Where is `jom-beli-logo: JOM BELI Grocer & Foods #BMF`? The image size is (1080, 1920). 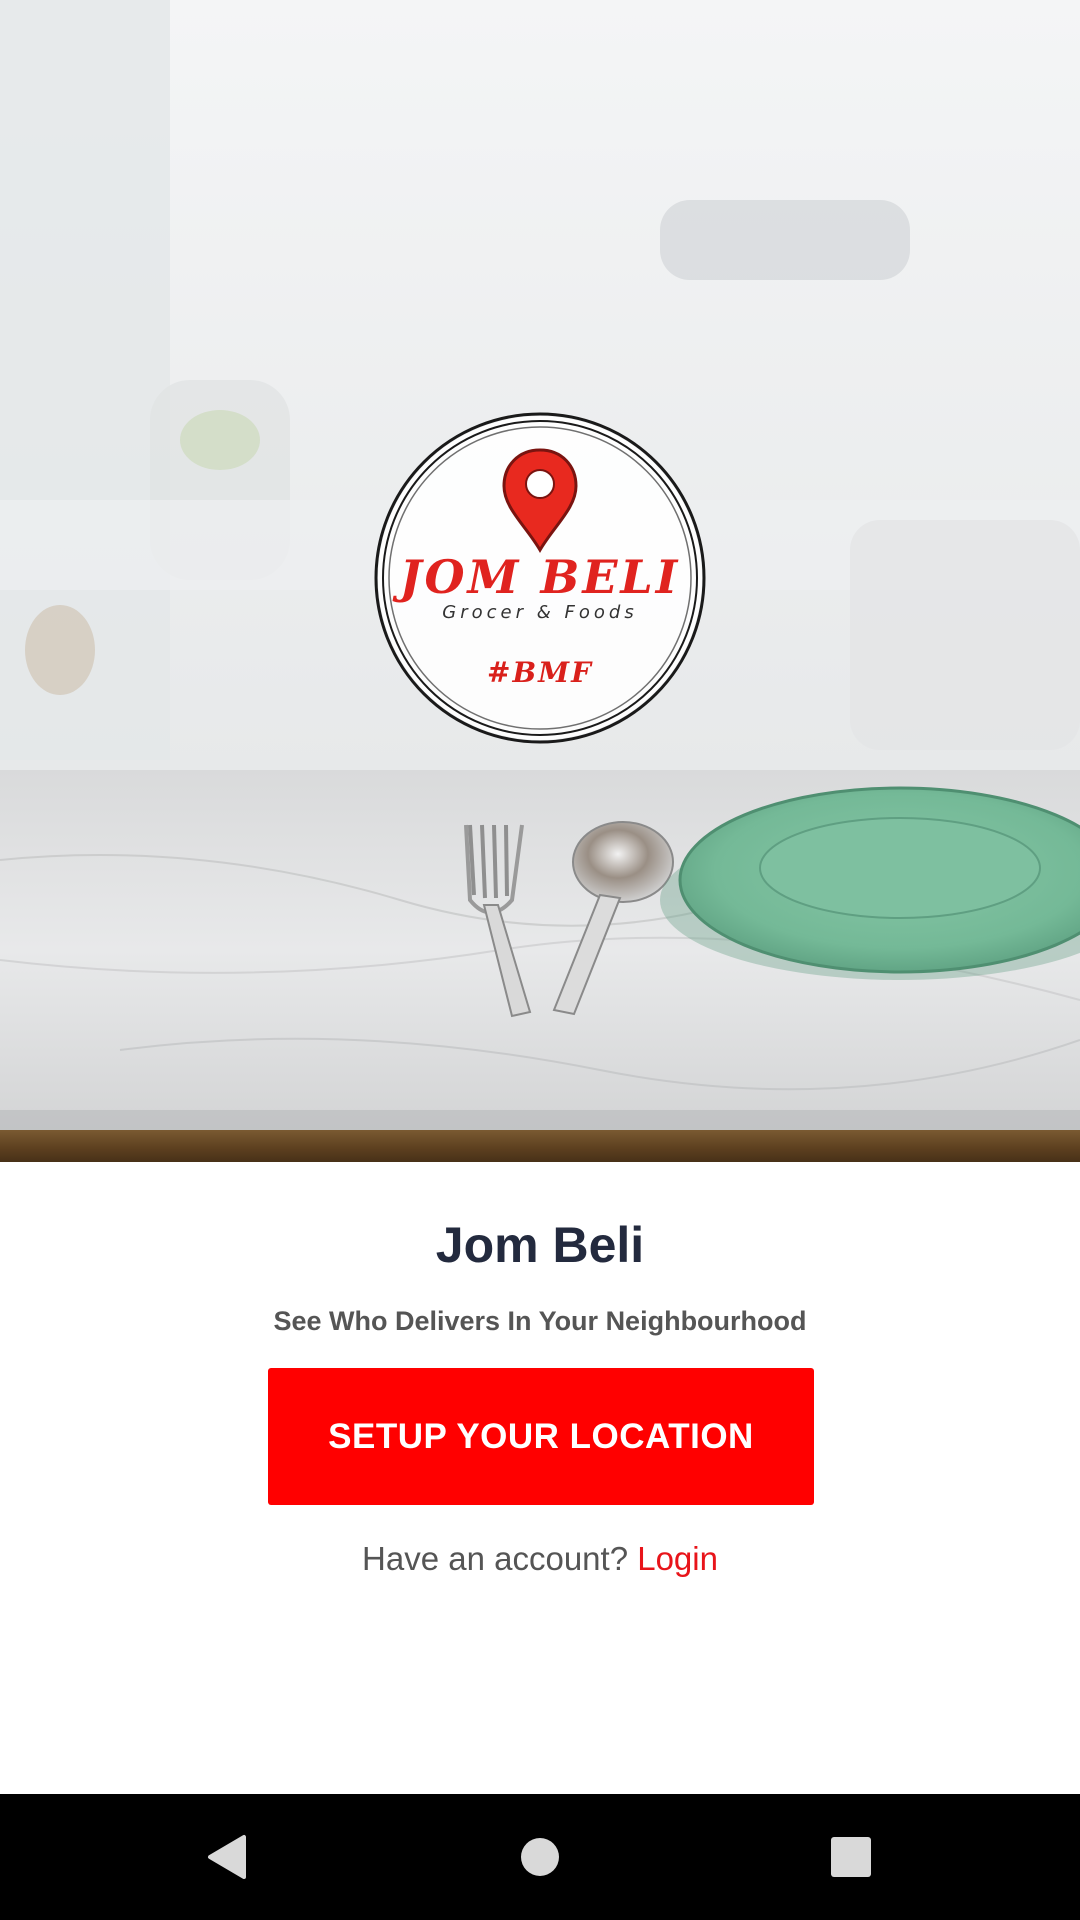 jom-beli-logo: JOM BELI Grocer & Foods #BMF is located at coordinates (540, 578).